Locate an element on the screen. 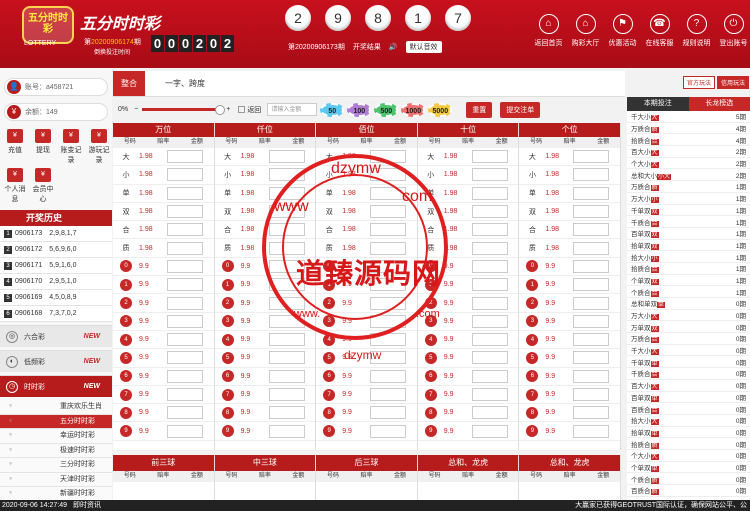 The width and height of the screenshot is (750, 511). plus-icon: + is located at coordinates (228, 109).